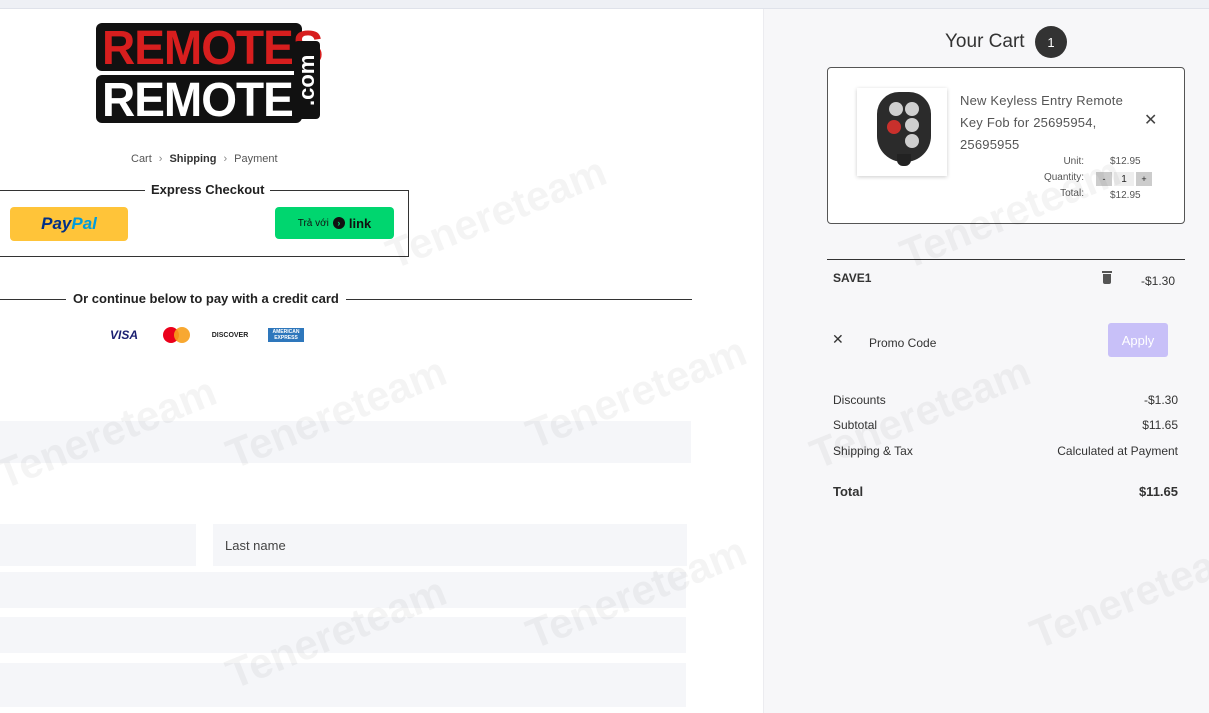 The height and width of the screenshot is (713, 1209). I want to click on breadcrumb-payment: Payment, so click(255, 159).